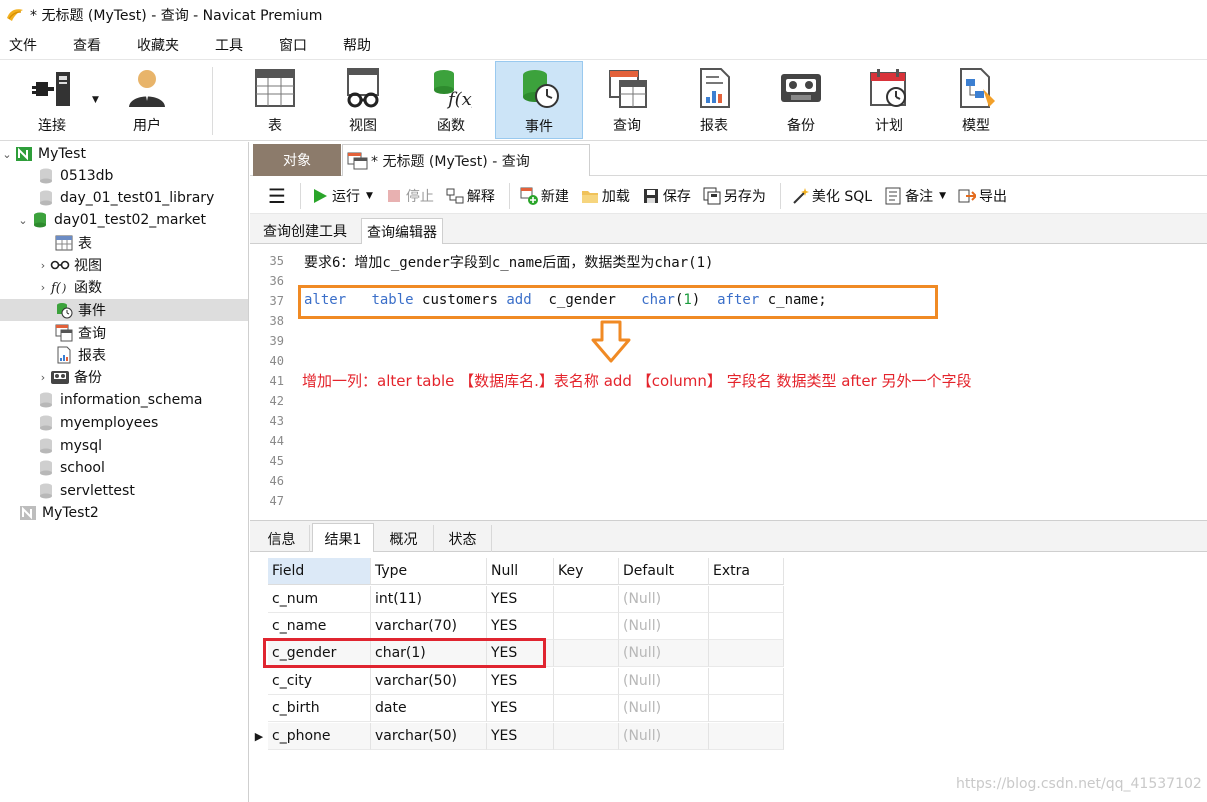 The image size is (1207, 802). What do you see at coordinates (124, 400) in the screenshot?
I see `tree-db-information-schema: information_schema` at bounding box center [124, 400].